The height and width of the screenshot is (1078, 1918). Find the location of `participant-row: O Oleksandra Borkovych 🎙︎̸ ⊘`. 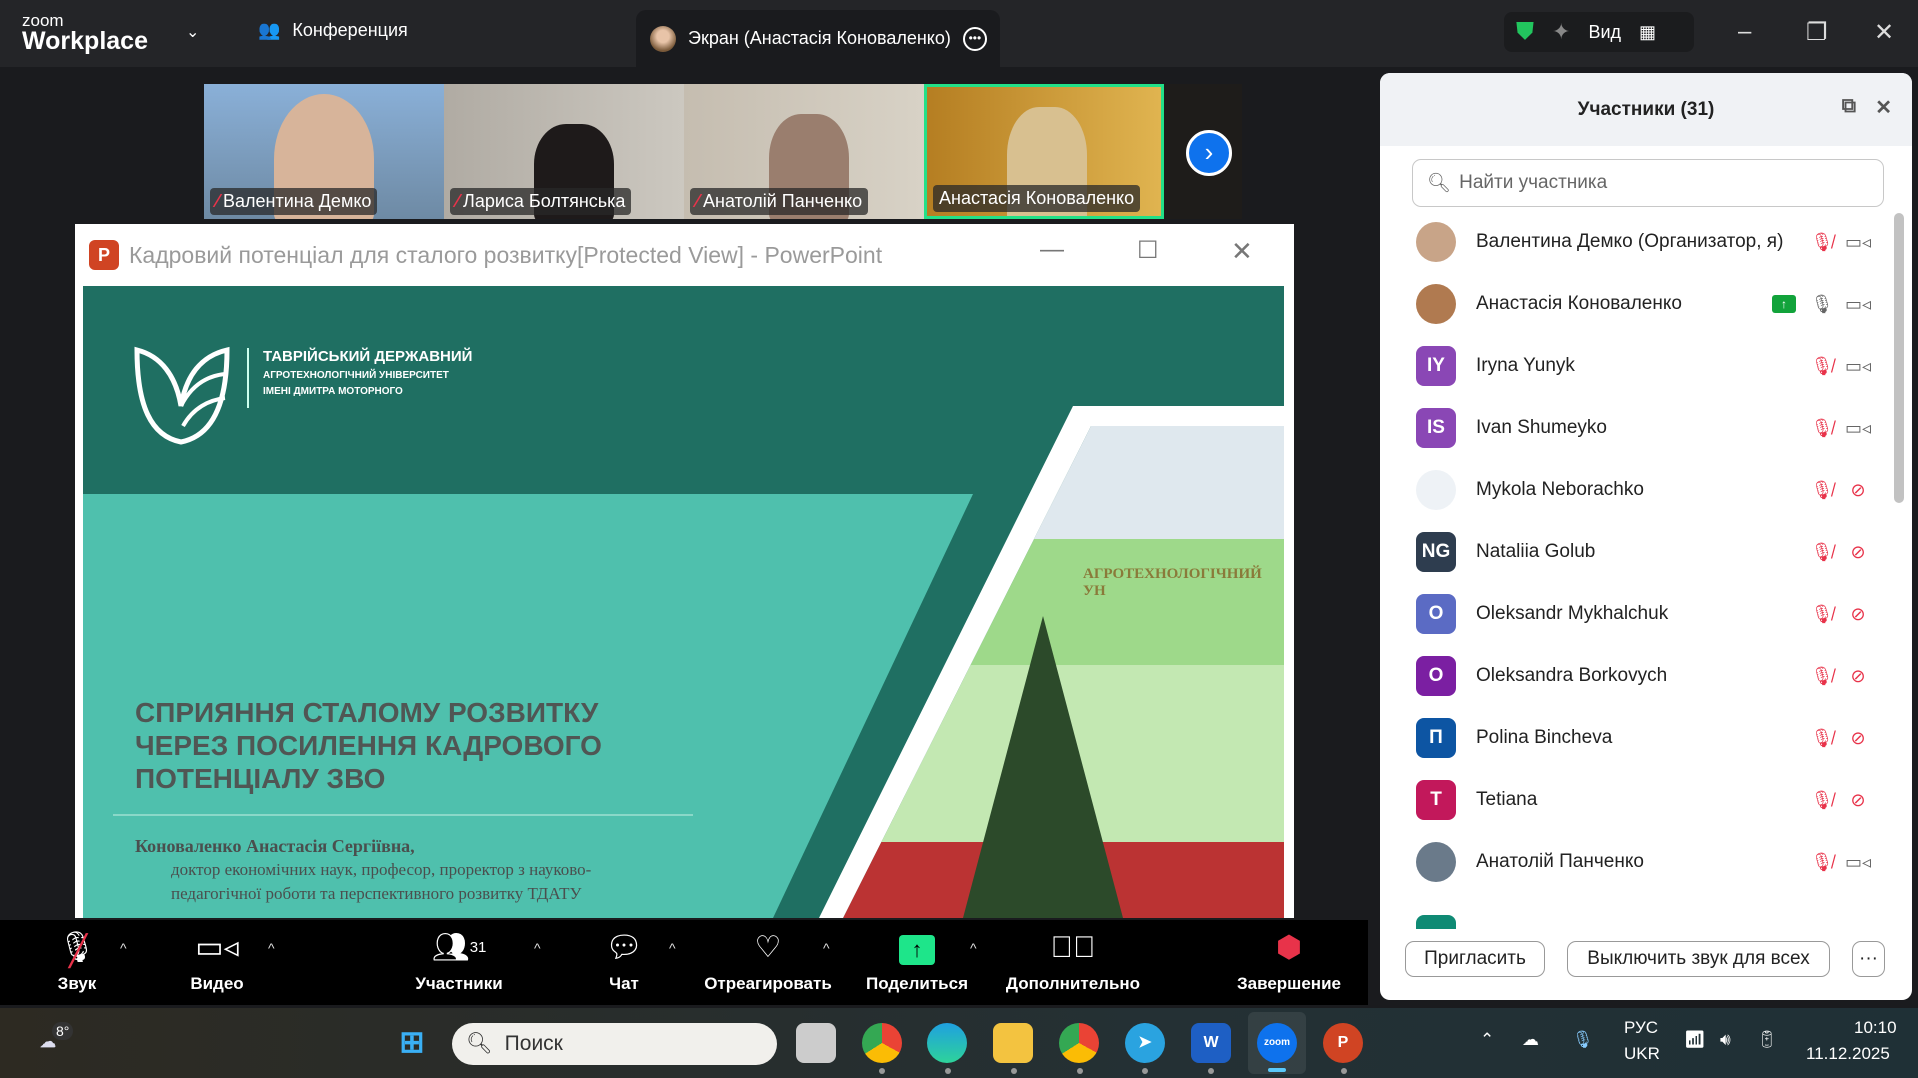

participant-row: O Oleksandra Borkovych 🎙︎̸ ⊘ is located at coordinates (1646, 676).